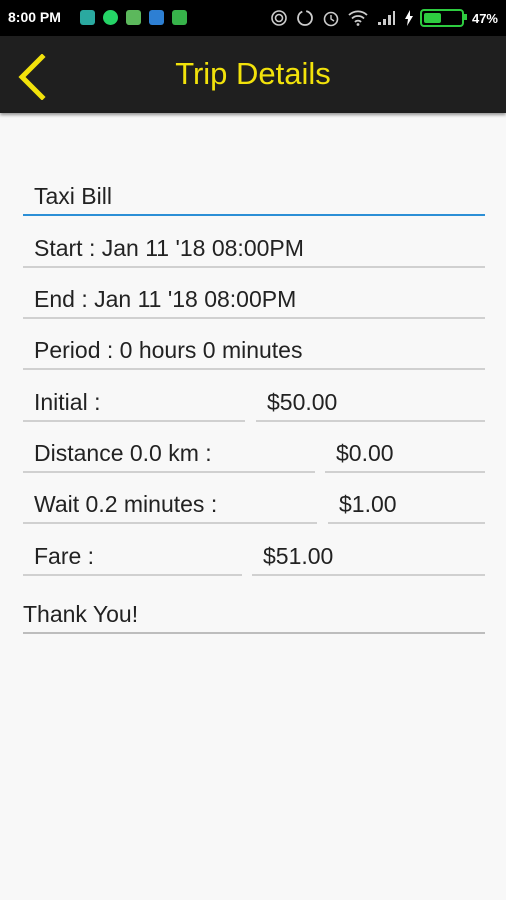 The width and height of the screenshot is (506, 900). What do you see at coordinates (432, 18) in the screenshot?
I see `battery-level-fill` at bounding box center [432, 18].